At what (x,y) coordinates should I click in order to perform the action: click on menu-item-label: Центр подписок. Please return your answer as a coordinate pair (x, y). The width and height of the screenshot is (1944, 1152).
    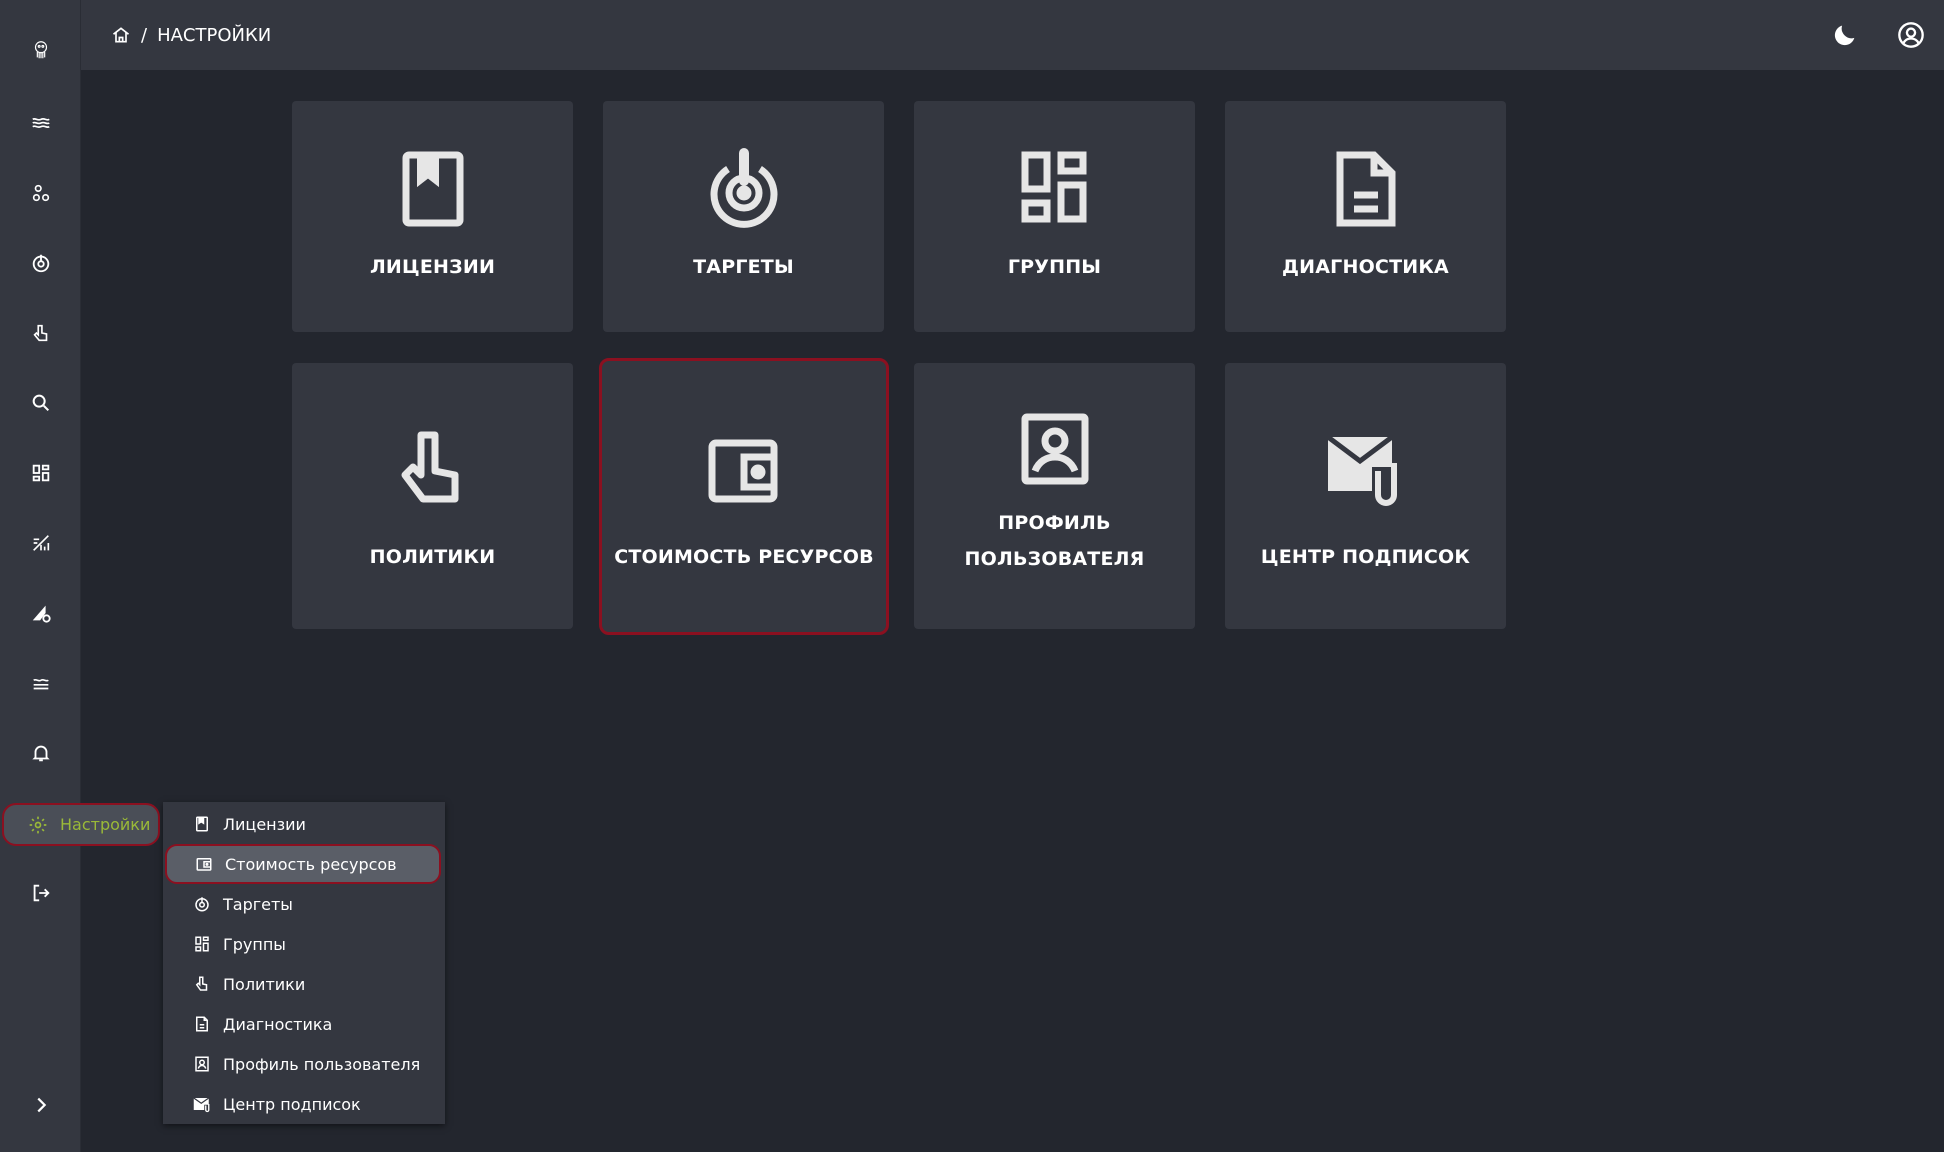
    Looking at the image, I should click on (292, 1104).